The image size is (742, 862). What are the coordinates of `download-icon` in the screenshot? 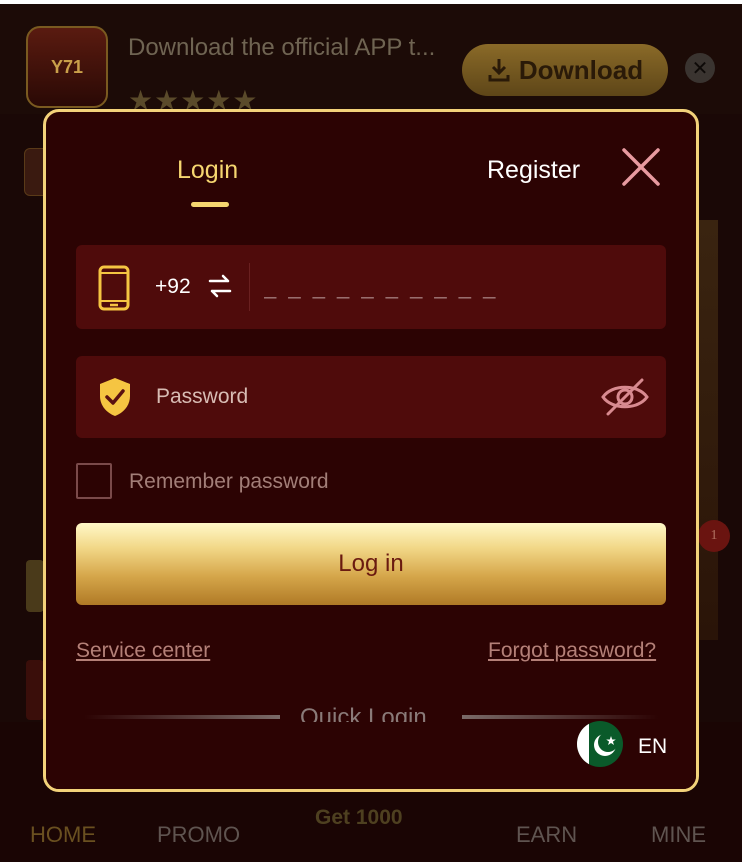 It's located at (499, 70).